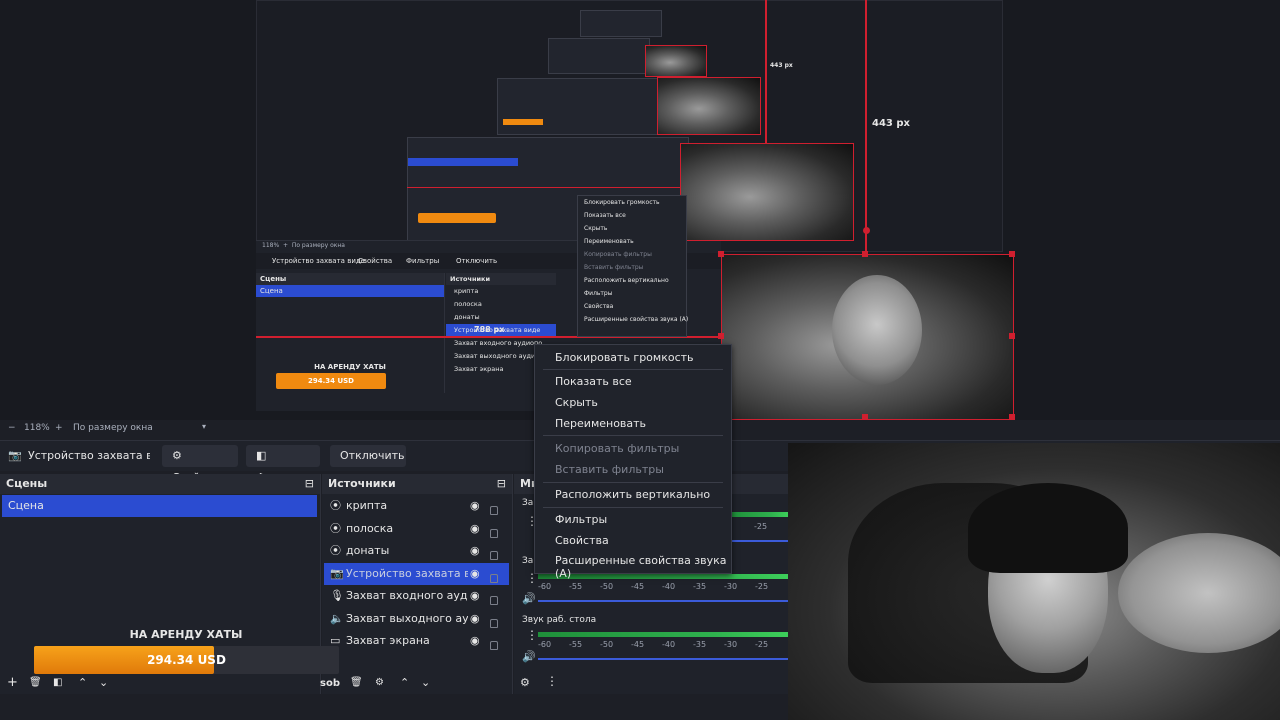 The height and width of the screenshot is (720, 1280). I want to click on disconnect-button: Отключить, so click(368, 456).